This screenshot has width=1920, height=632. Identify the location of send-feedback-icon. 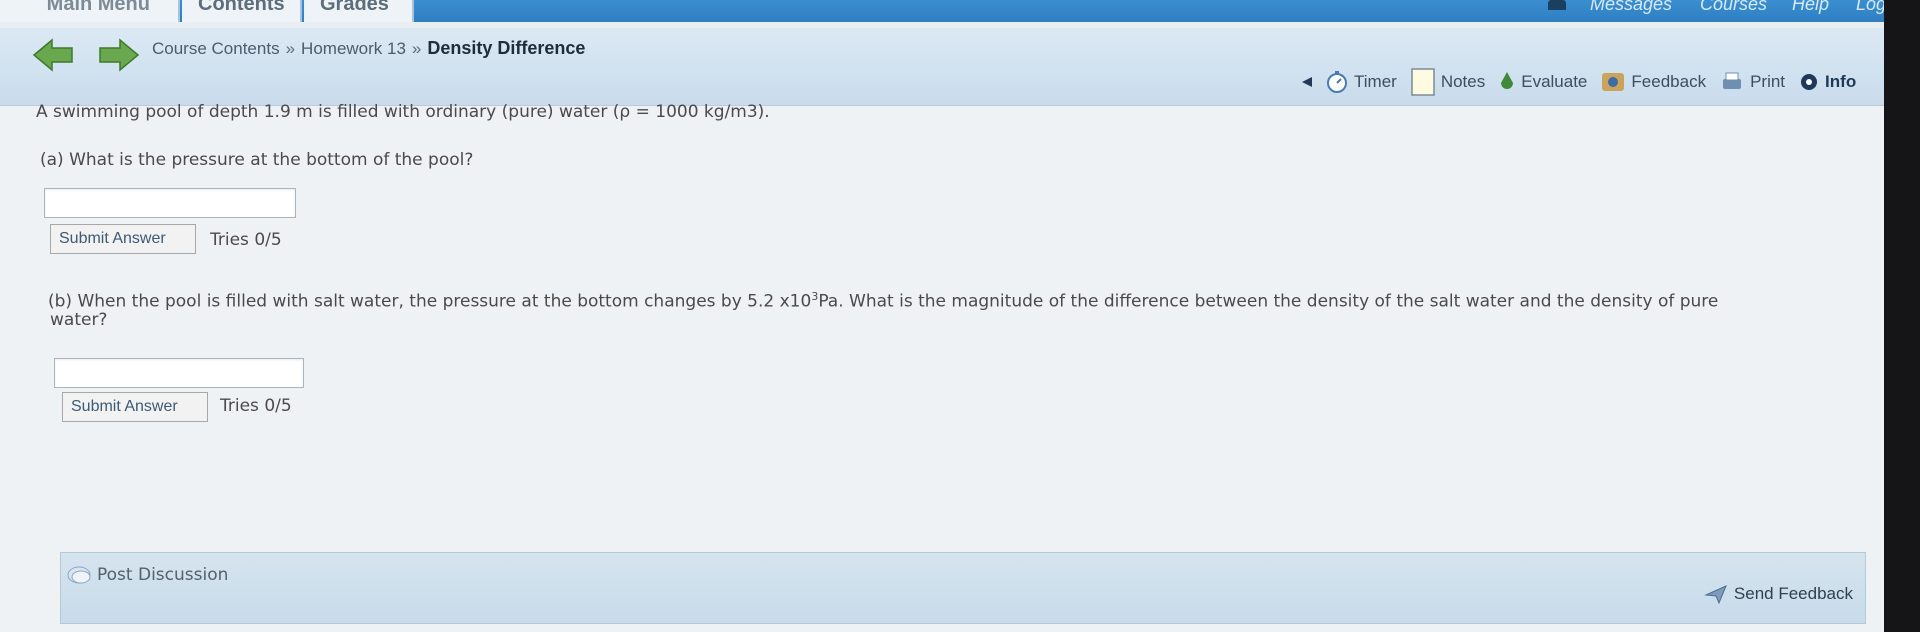
(1715, 595).